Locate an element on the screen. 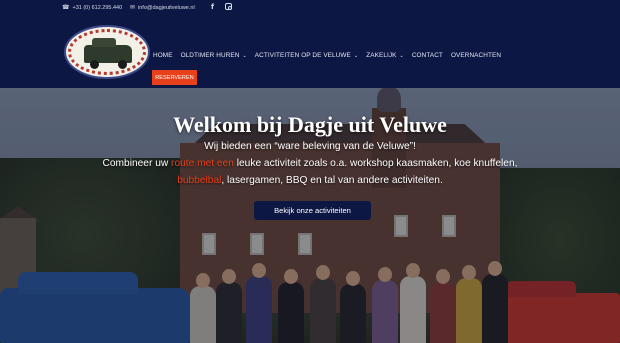  hero-highlight-link: route met een is located at coordinates (202, 163).